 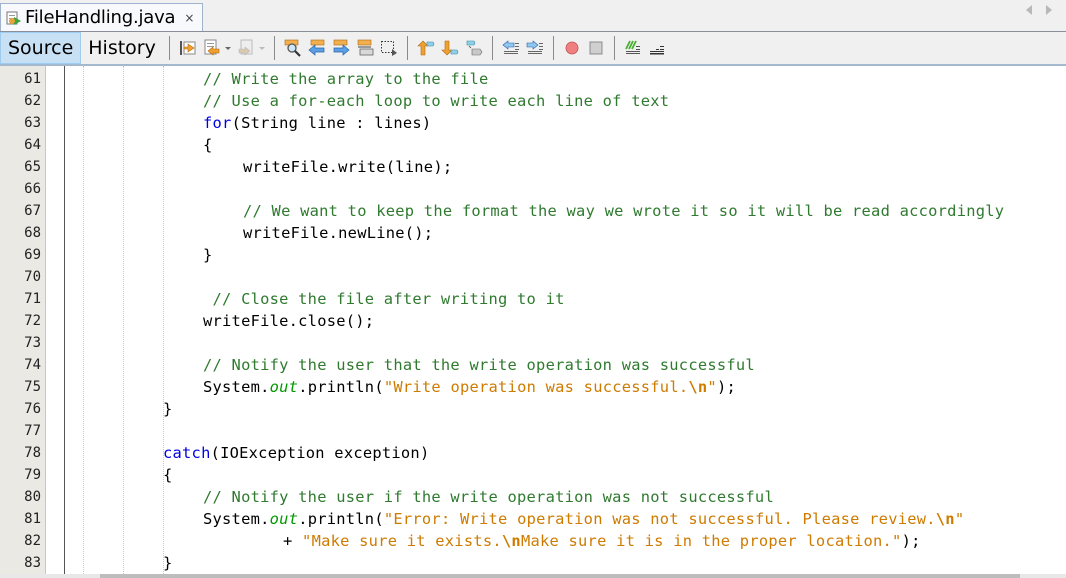 I want to click on code-line: 72 writeFile.close();, so click(x=533, y=321).